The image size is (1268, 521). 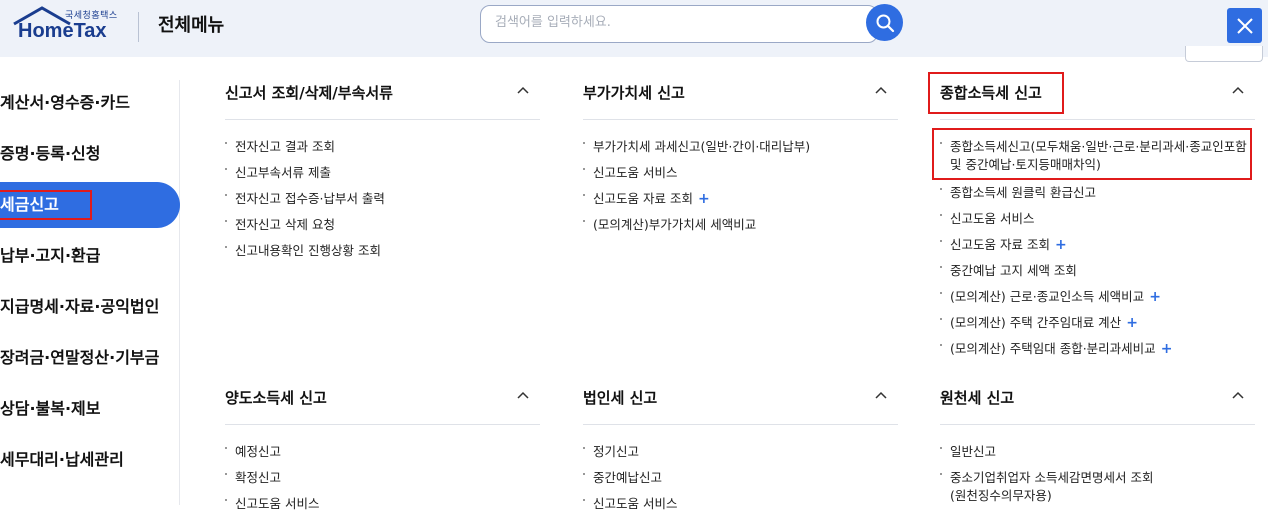 I want to click on link-label: 신고부속서류 제출, so click(x=283, y=172).